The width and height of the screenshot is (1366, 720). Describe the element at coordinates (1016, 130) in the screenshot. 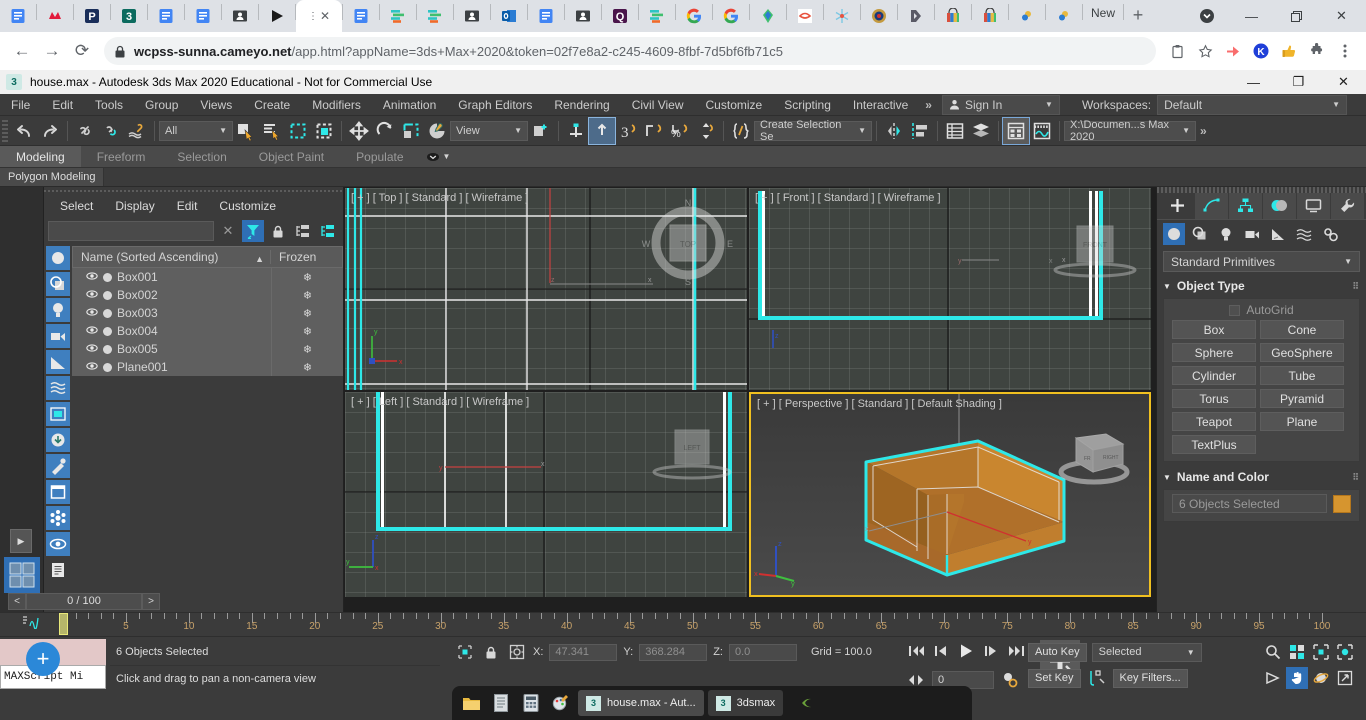

I see `material-editor-icon` at that location.